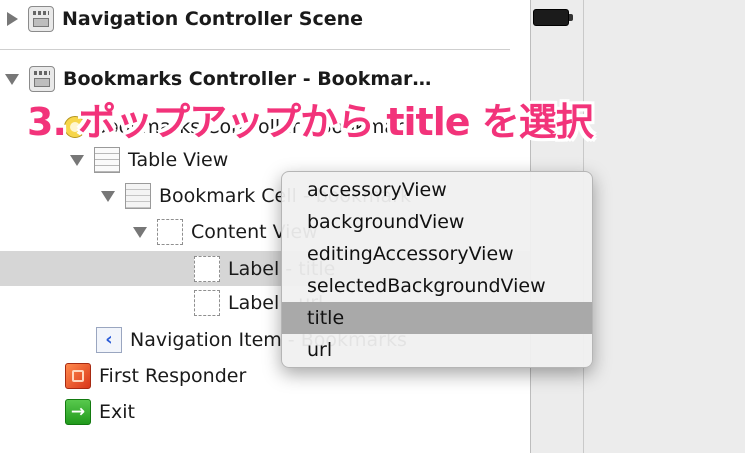 This screenshot has width=745, height=453. I want to click on menu-item-editingaccessoryview: editingAccessoryView, so click(437, 254).